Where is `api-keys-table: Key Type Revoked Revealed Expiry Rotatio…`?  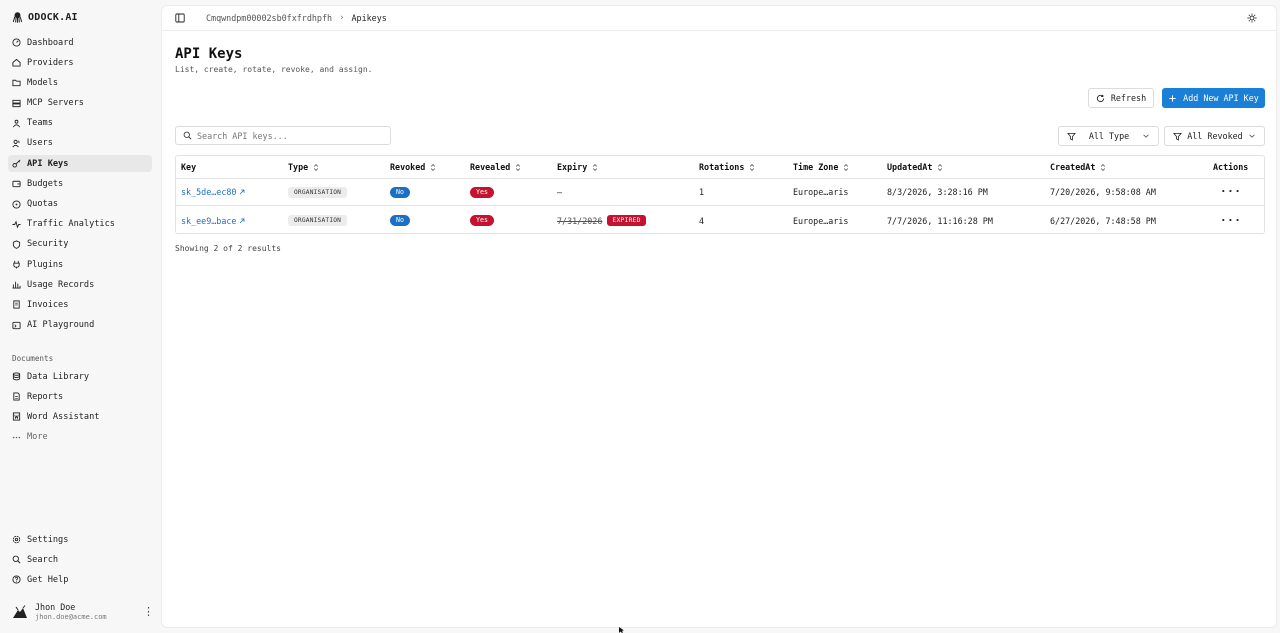 api-keys-table: Key Type Revoked Revealed Expiry Rotatio… is located at coordinates (720, 194).